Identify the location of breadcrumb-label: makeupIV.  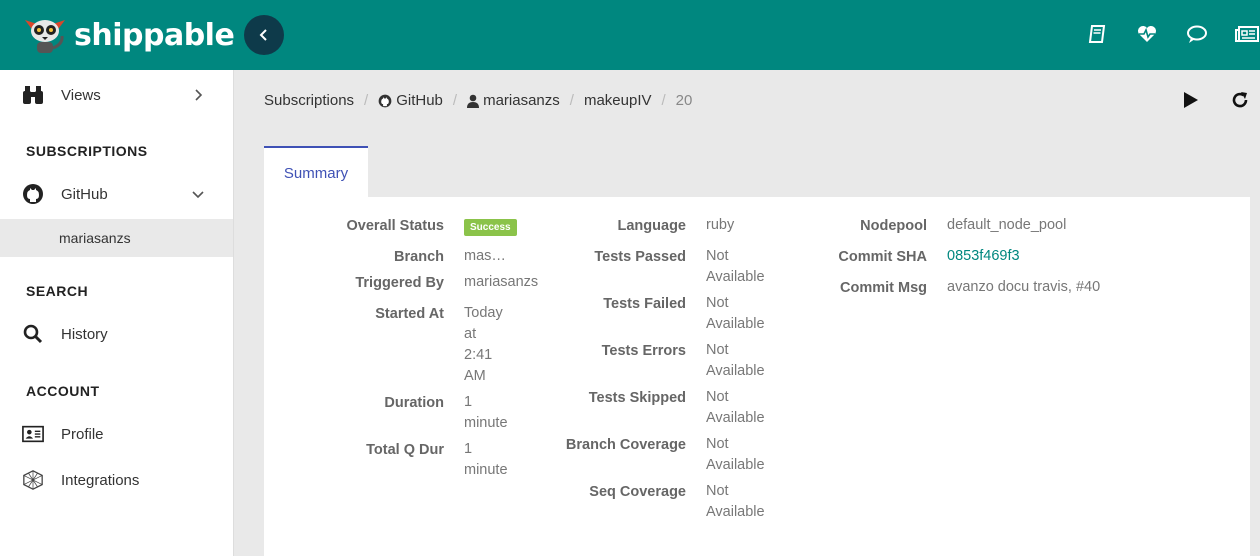
(617, 100).